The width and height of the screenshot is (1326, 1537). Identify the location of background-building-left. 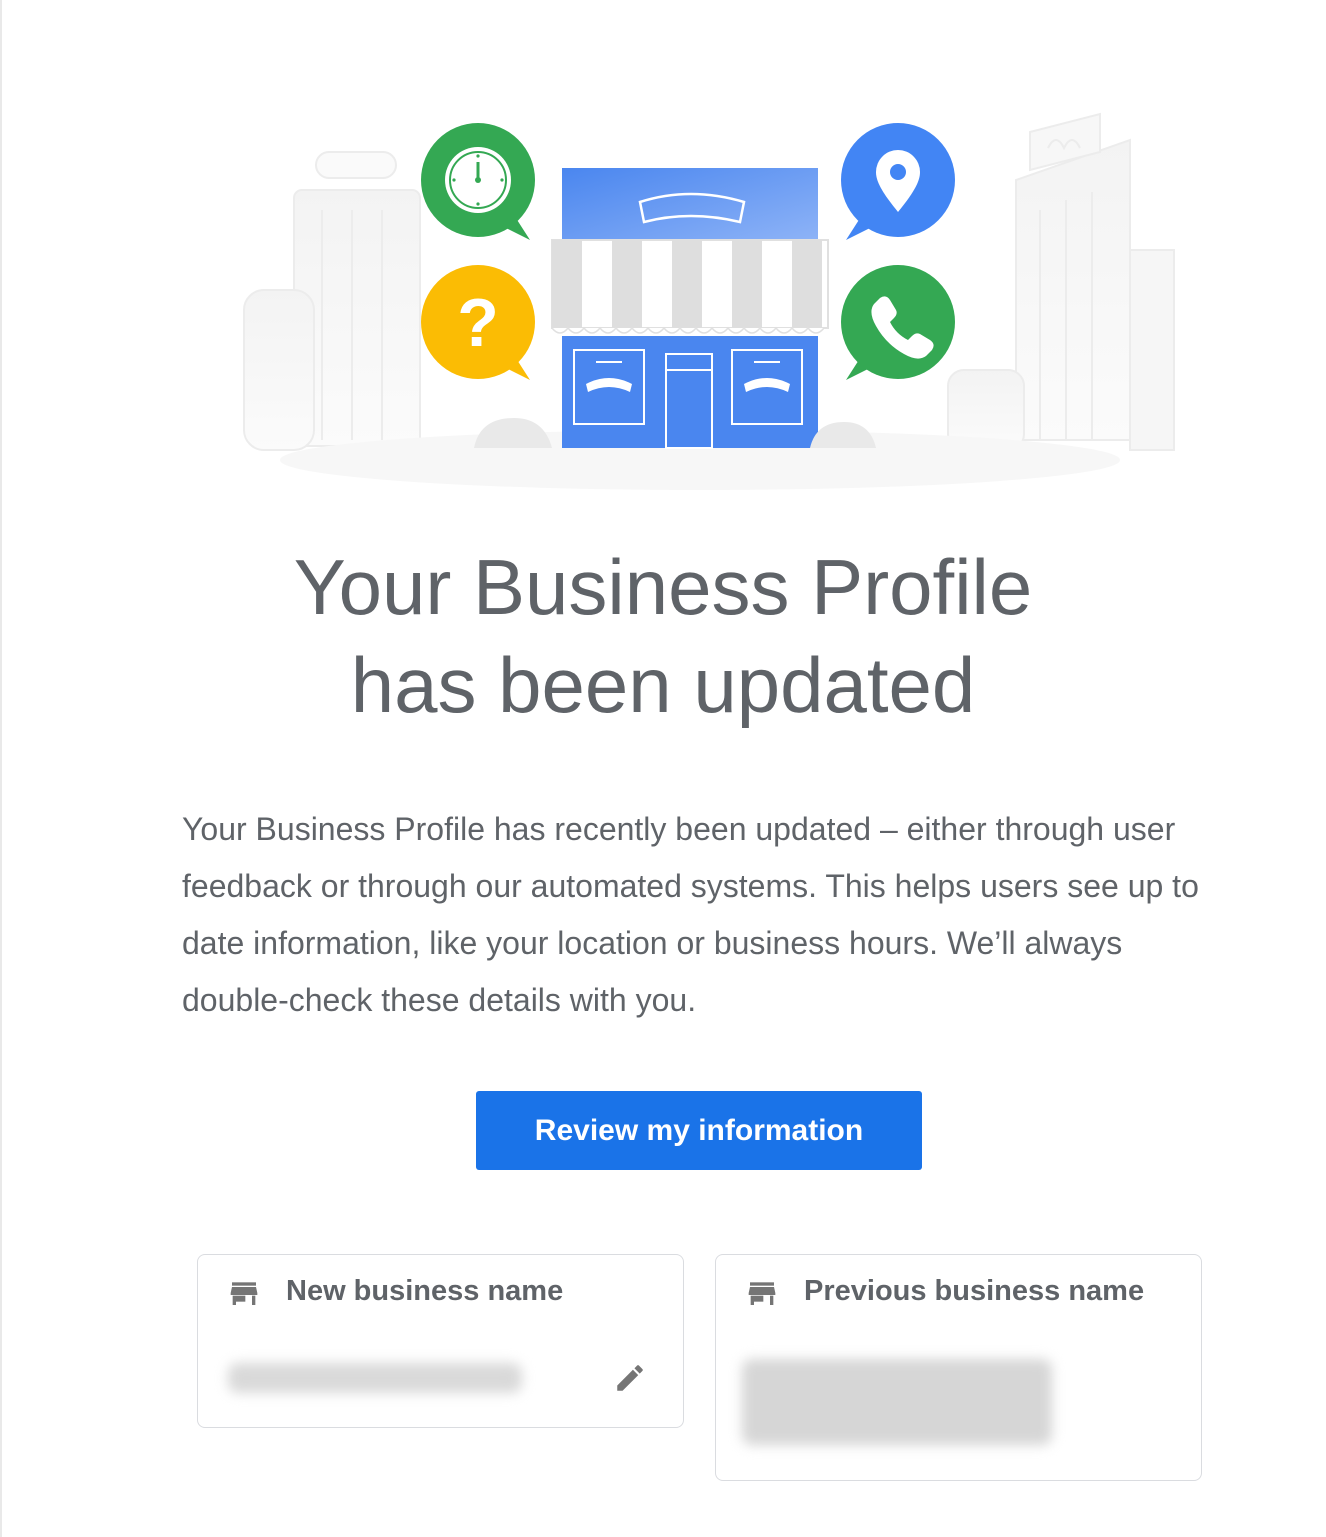
(332, 301).